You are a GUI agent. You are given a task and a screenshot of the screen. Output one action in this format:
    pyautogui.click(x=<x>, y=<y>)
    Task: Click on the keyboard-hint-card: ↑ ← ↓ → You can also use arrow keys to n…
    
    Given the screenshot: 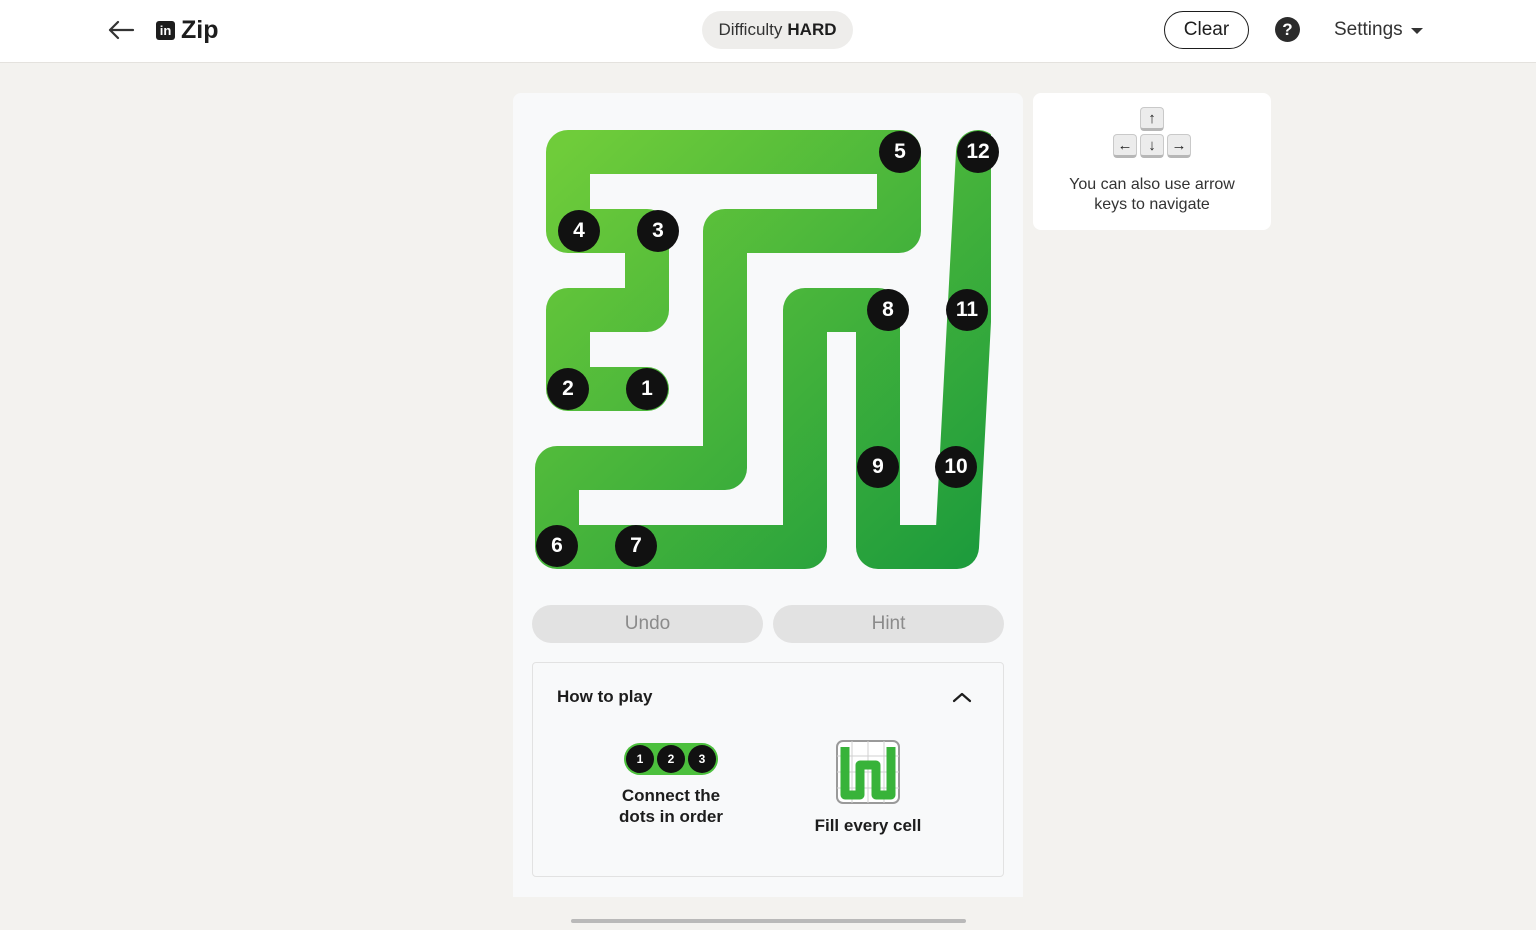 What is the action you would take?
    pyautogui.click(x=1152, y=161)
    